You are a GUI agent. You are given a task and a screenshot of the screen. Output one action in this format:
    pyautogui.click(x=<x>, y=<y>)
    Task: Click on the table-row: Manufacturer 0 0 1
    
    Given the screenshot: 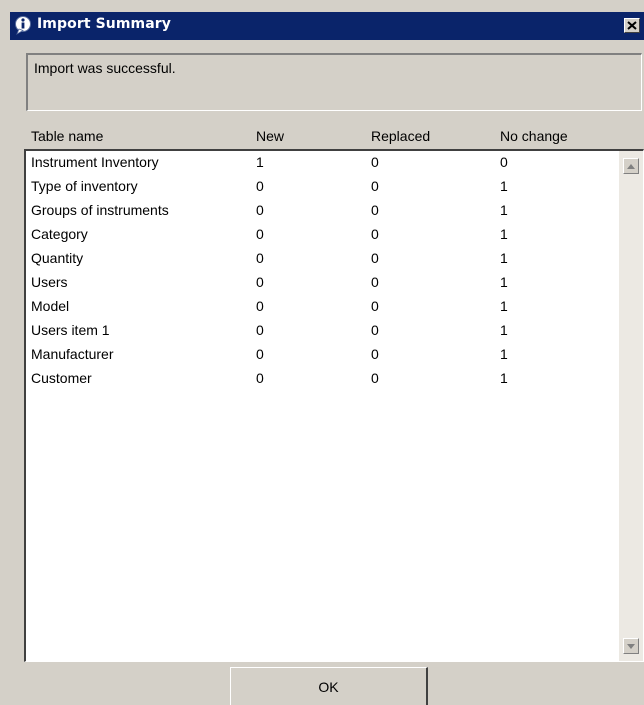 What is the action you would take?
    pyautogui.click(x=316, y=354)
    